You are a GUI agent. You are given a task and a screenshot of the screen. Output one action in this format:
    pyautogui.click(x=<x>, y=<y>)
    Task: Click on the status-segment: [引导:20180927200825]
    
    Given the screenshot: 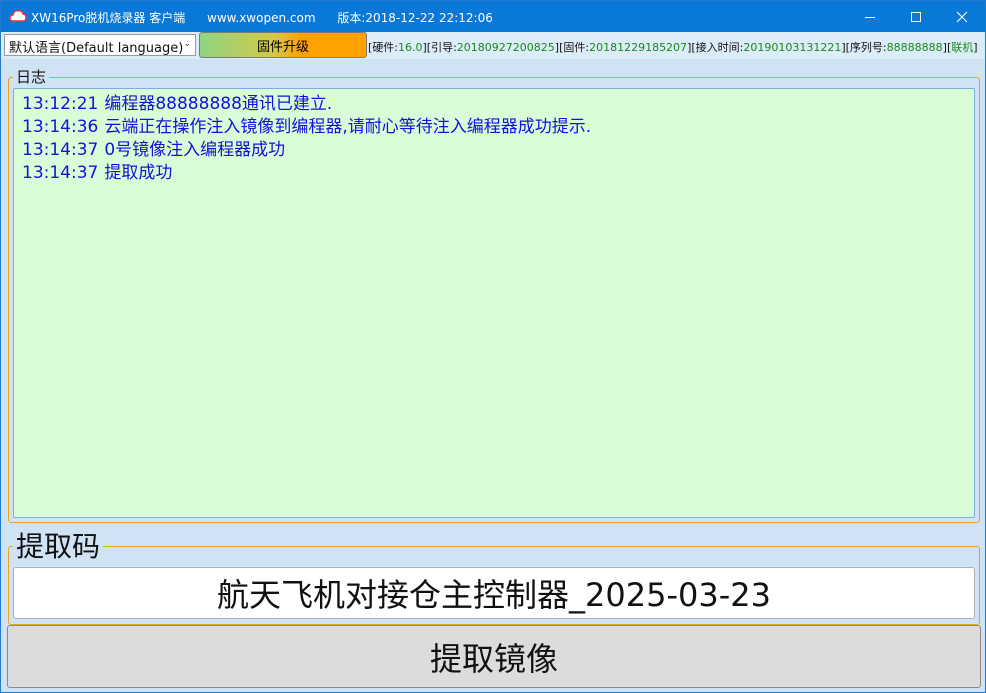 What is the action you would take?
    pyautogui.click(x=493, y=47)
    